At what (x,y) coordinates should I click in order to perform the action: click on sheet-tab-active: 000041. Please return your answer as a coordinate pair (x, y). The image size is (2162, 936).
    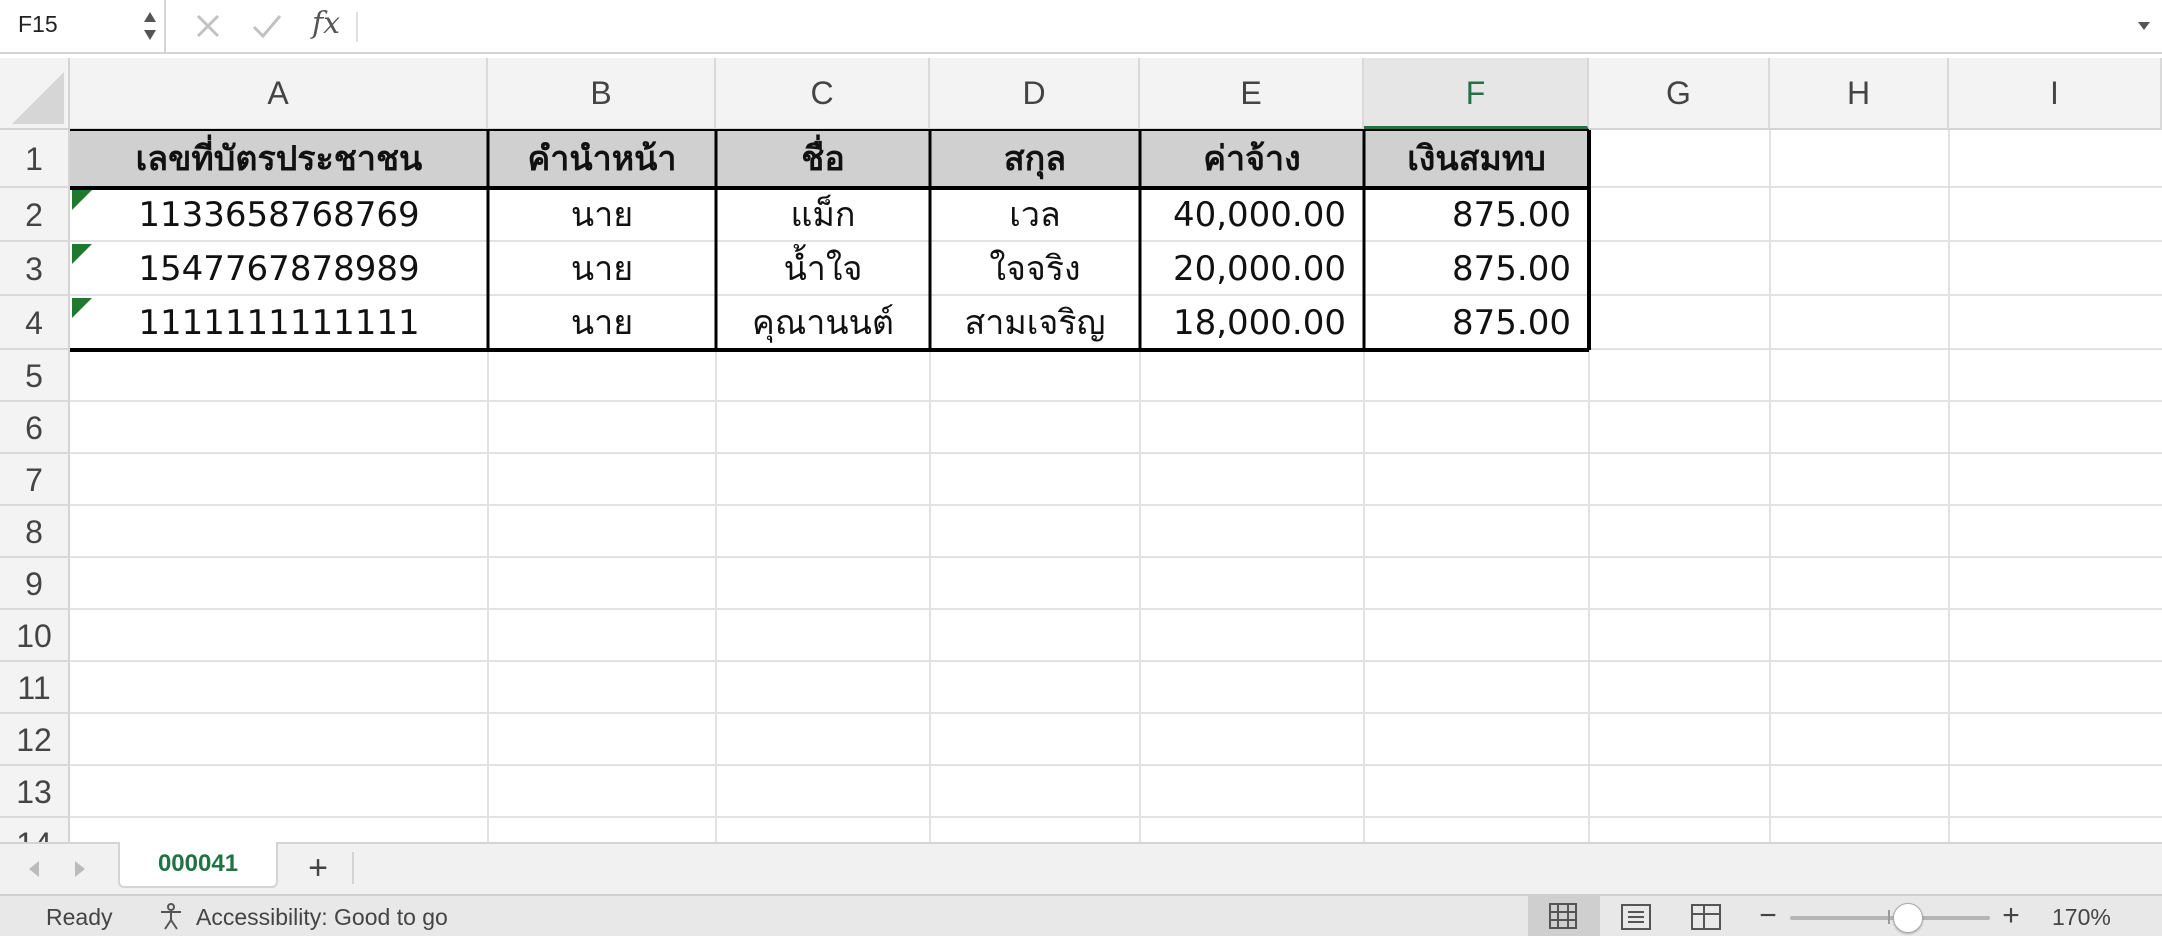
    Looking at the image, I should click on (198, 865).